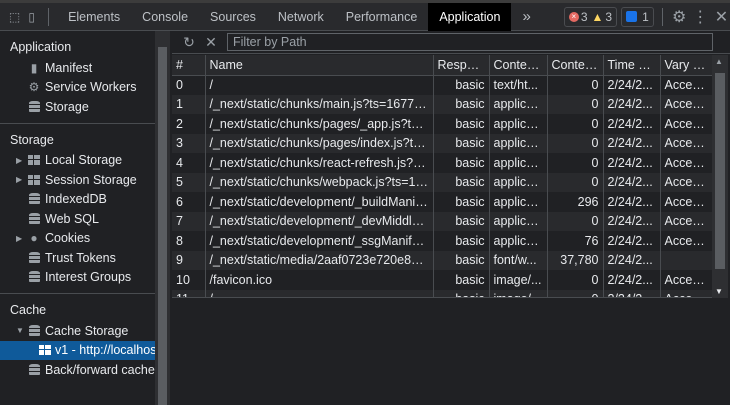 Image resolution: width=730 pixels, height=405 pixels. I want to click on table-scrollbar: ▲ ▼, so click(720, 176).